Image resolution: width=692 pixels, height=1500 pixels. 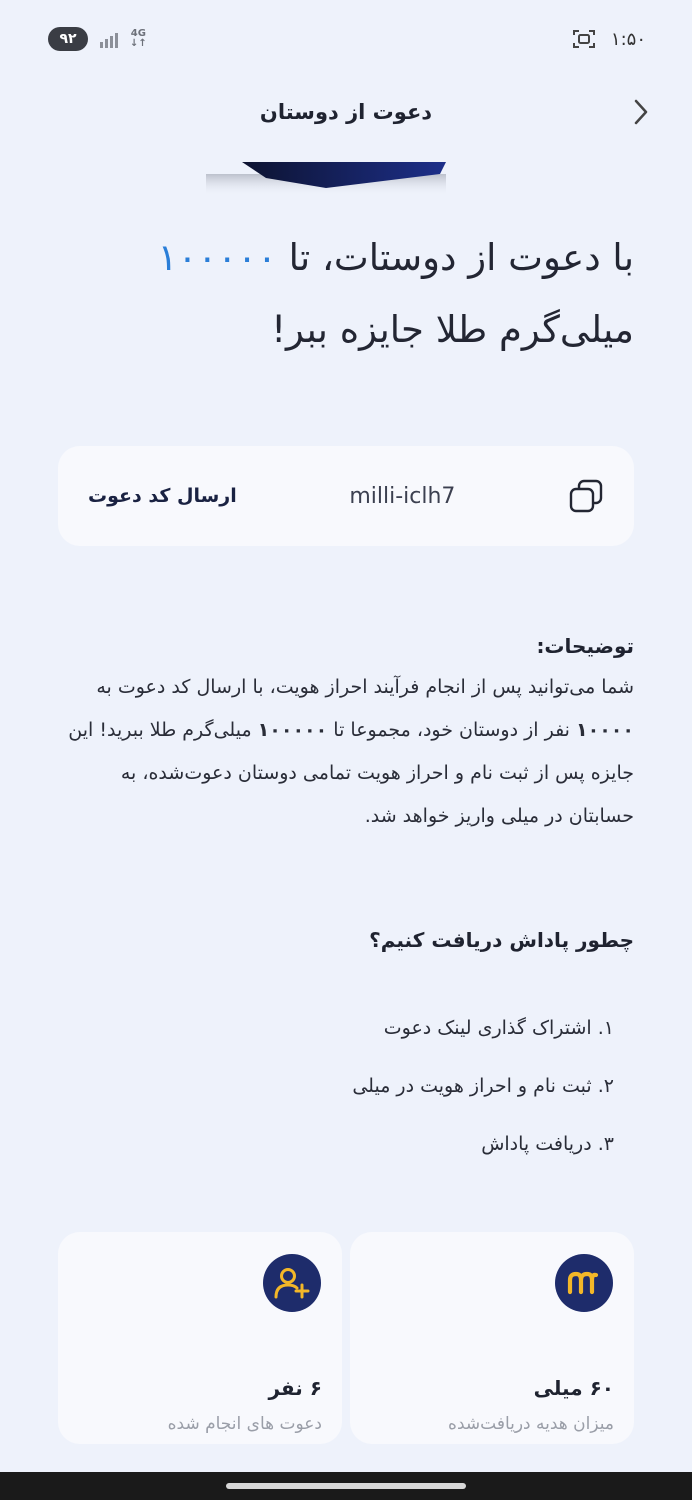 I want to click on banner-illustration, so click(x=326, y=179).